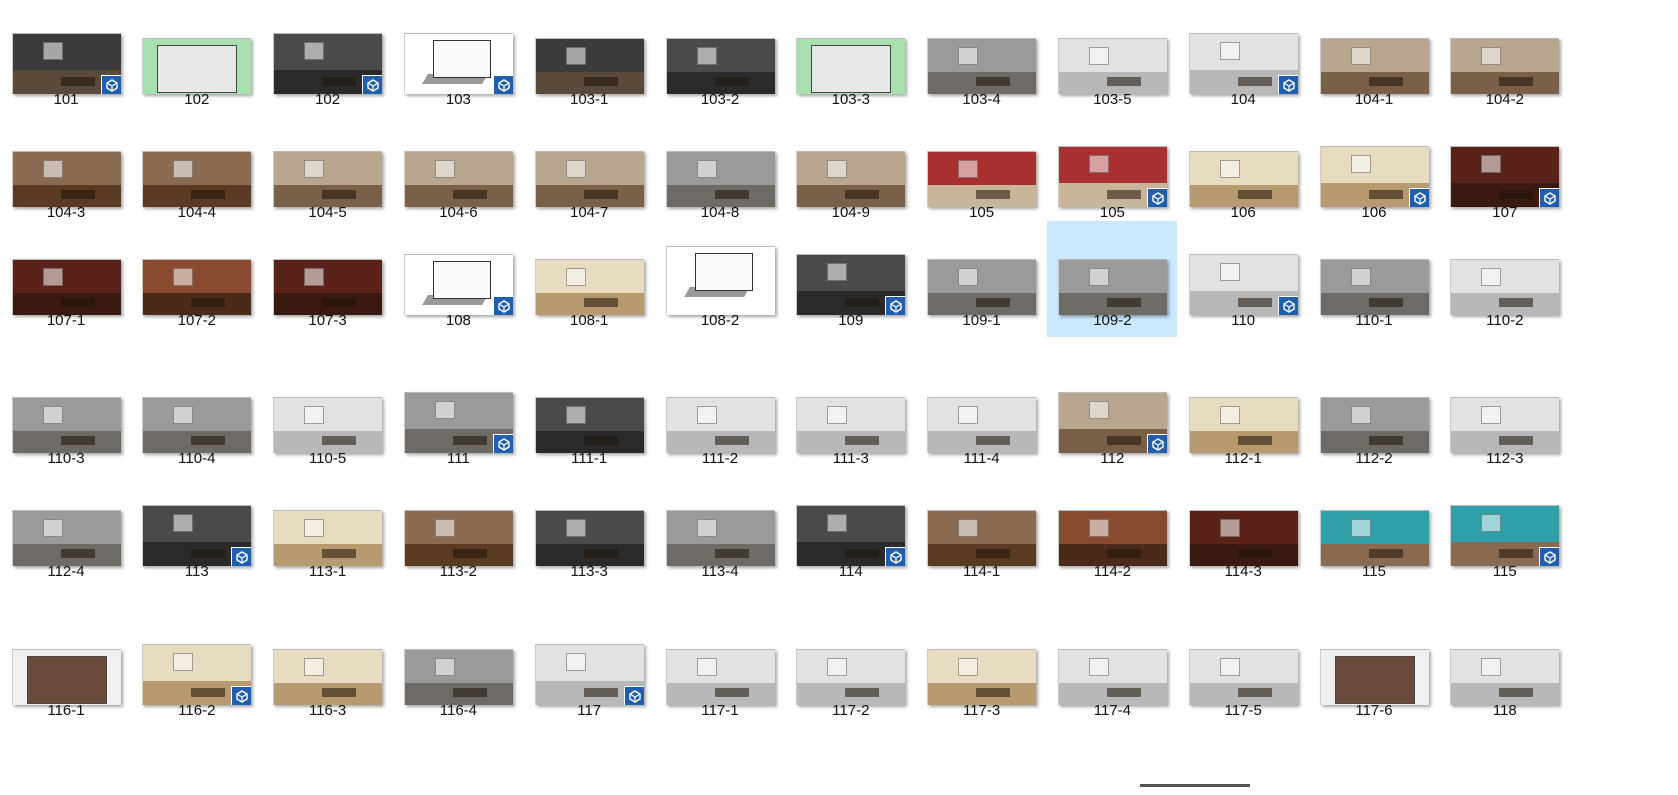 The width and height of the screenshot is (1678, 795). Describe the element at coordinates (197, 99) in the screenshot. I see `file-name: 102` at that location.